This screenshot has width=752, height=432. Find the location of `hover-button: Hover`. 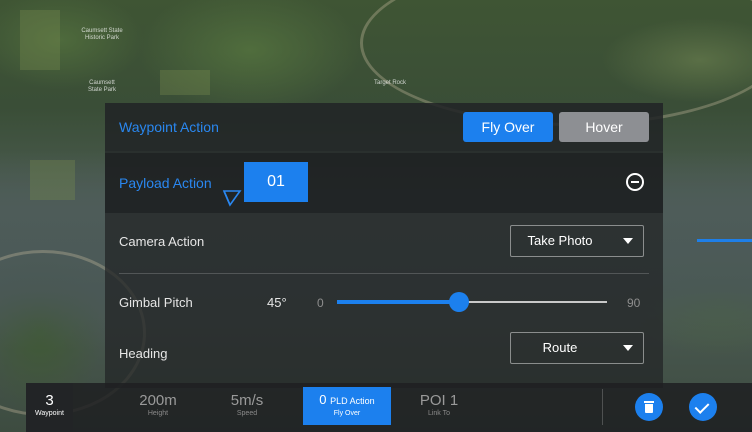

hover-button: Hover is located at coordinates (604, 127).